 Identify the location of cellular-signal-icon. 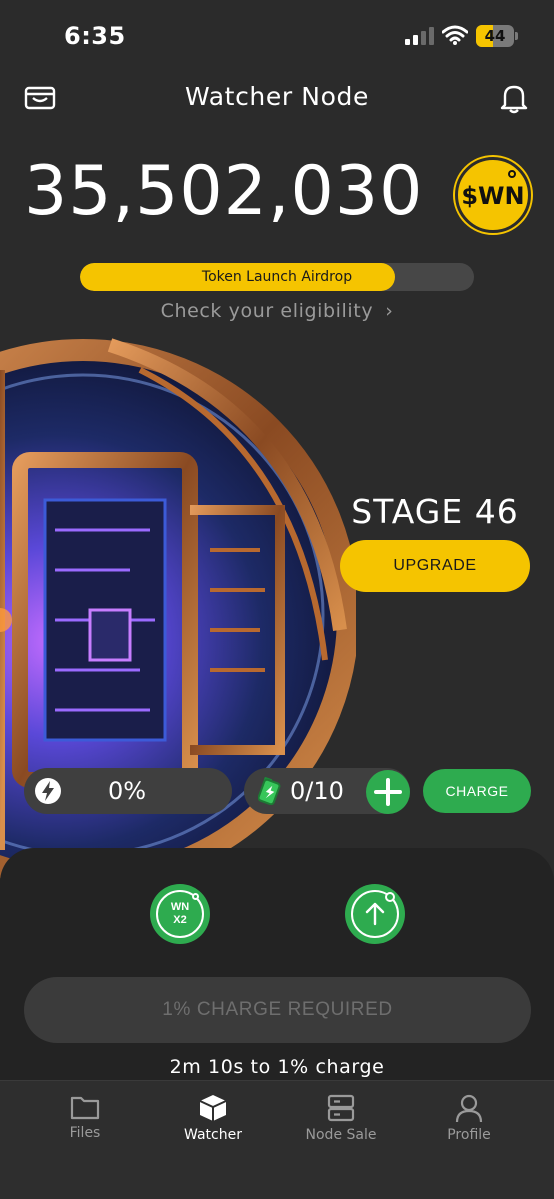
(419, 36).